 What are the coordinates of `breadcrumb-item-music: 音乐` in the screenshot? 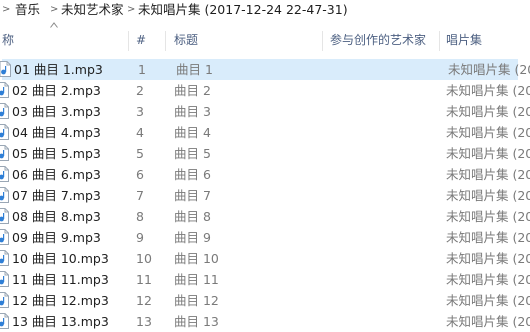 It's located at (27, 10).